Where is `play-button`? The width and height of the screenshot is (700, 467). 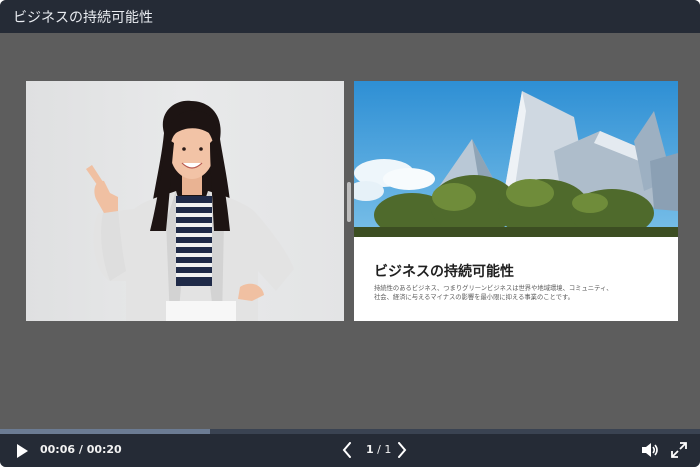 play-button is located at coordinates (22, 451).